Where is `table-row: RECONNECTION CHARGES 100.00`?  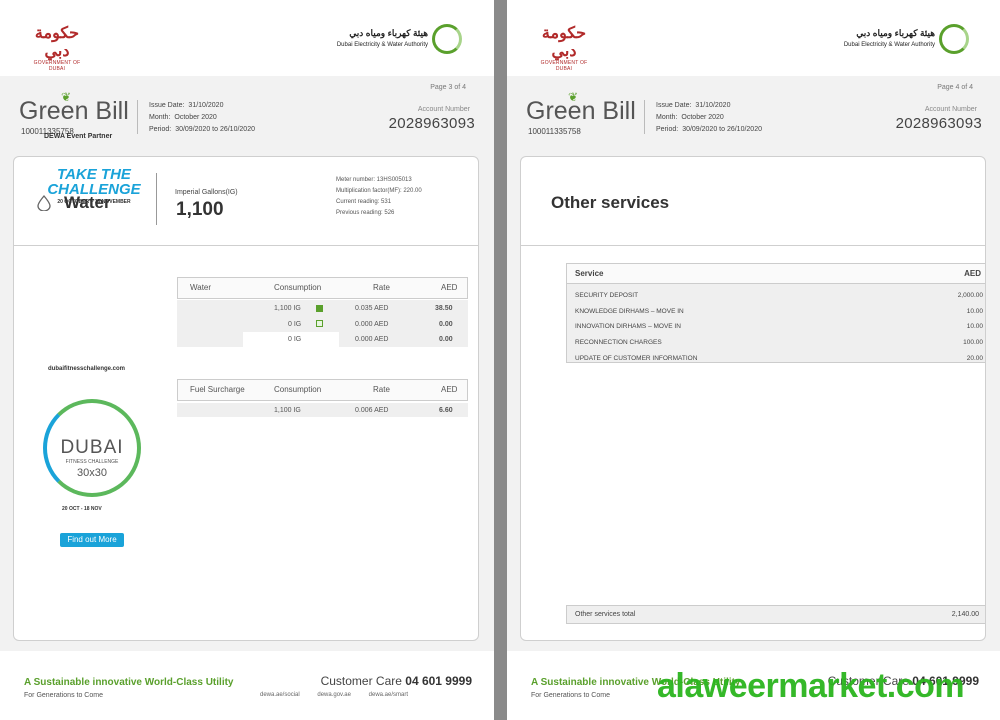 table-row: RECONNECTION CHARGES 100.00 is located at coordinates (779, 342).